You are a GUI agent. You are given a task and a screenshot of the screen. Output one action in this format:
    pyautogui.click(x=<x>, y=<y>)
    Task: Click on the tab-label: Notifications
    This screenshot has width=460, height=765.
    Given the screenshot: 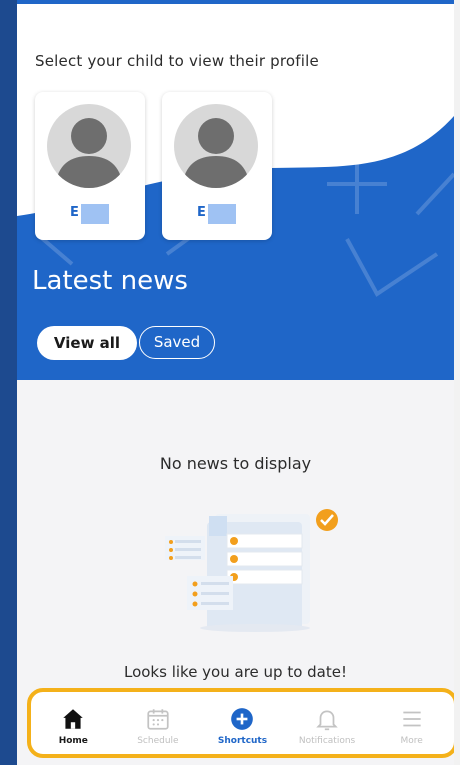 What is the action you would take?
    pyautogui.click(x=327, y=741)
    